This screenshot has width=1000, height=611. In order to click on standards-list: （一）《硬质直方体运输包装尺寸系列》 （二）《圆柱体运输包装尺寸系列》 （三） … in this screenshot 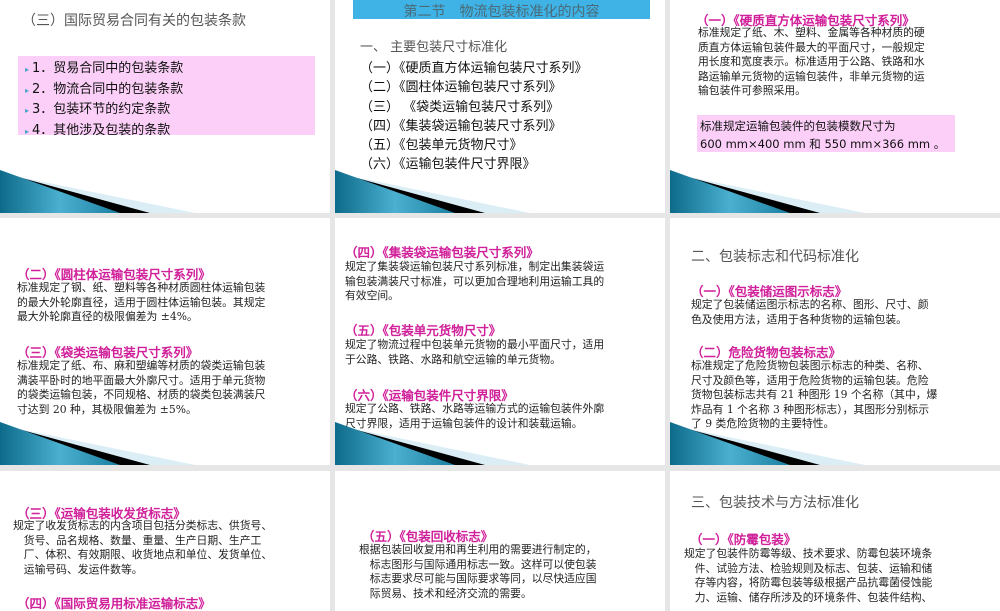, I will do `click(474, 117)`.